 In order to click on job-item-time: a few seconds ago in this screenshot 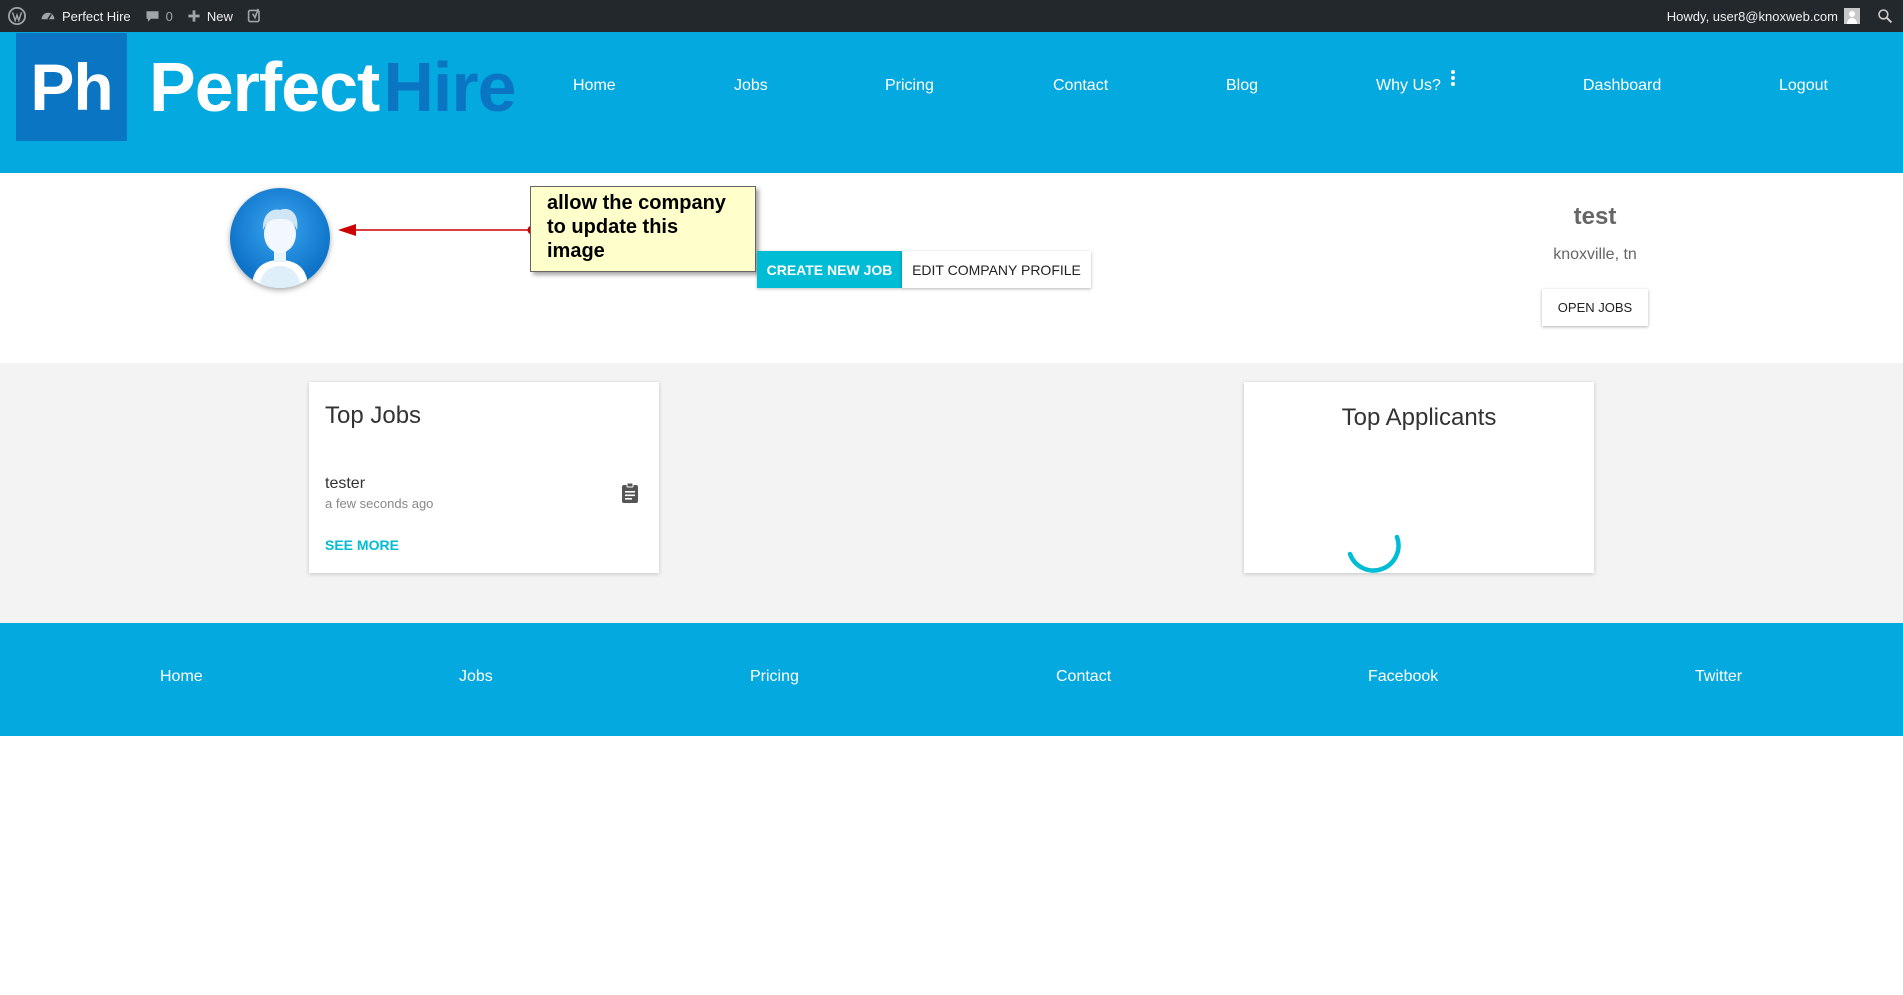, I will do `click(379, 503)`.